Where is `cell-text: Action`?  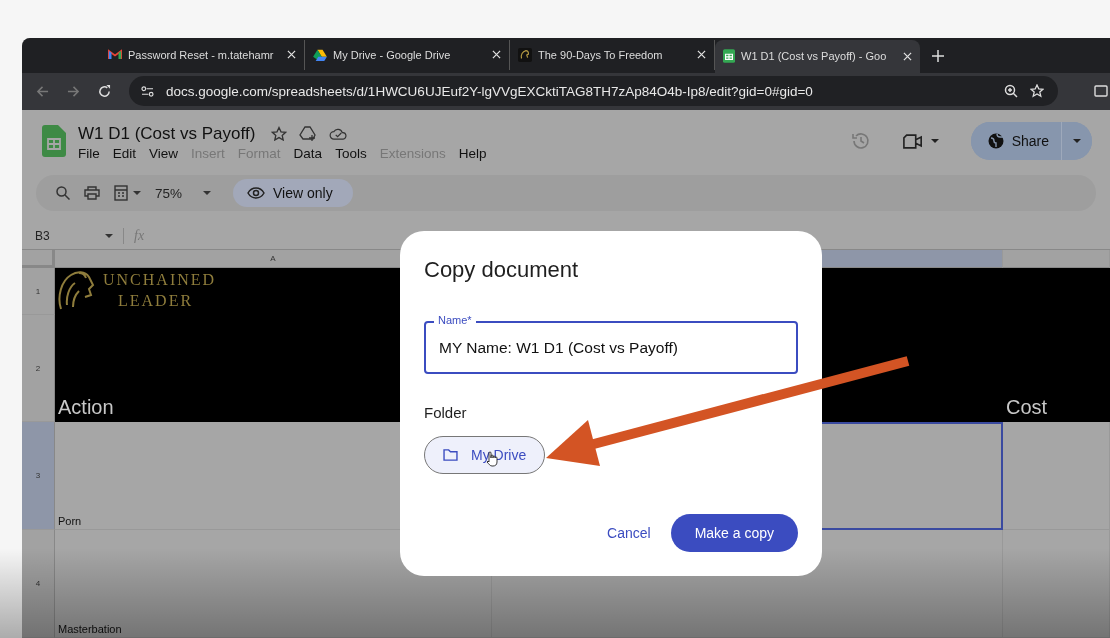 cell-text: Action is located at coordinates (86, 407).